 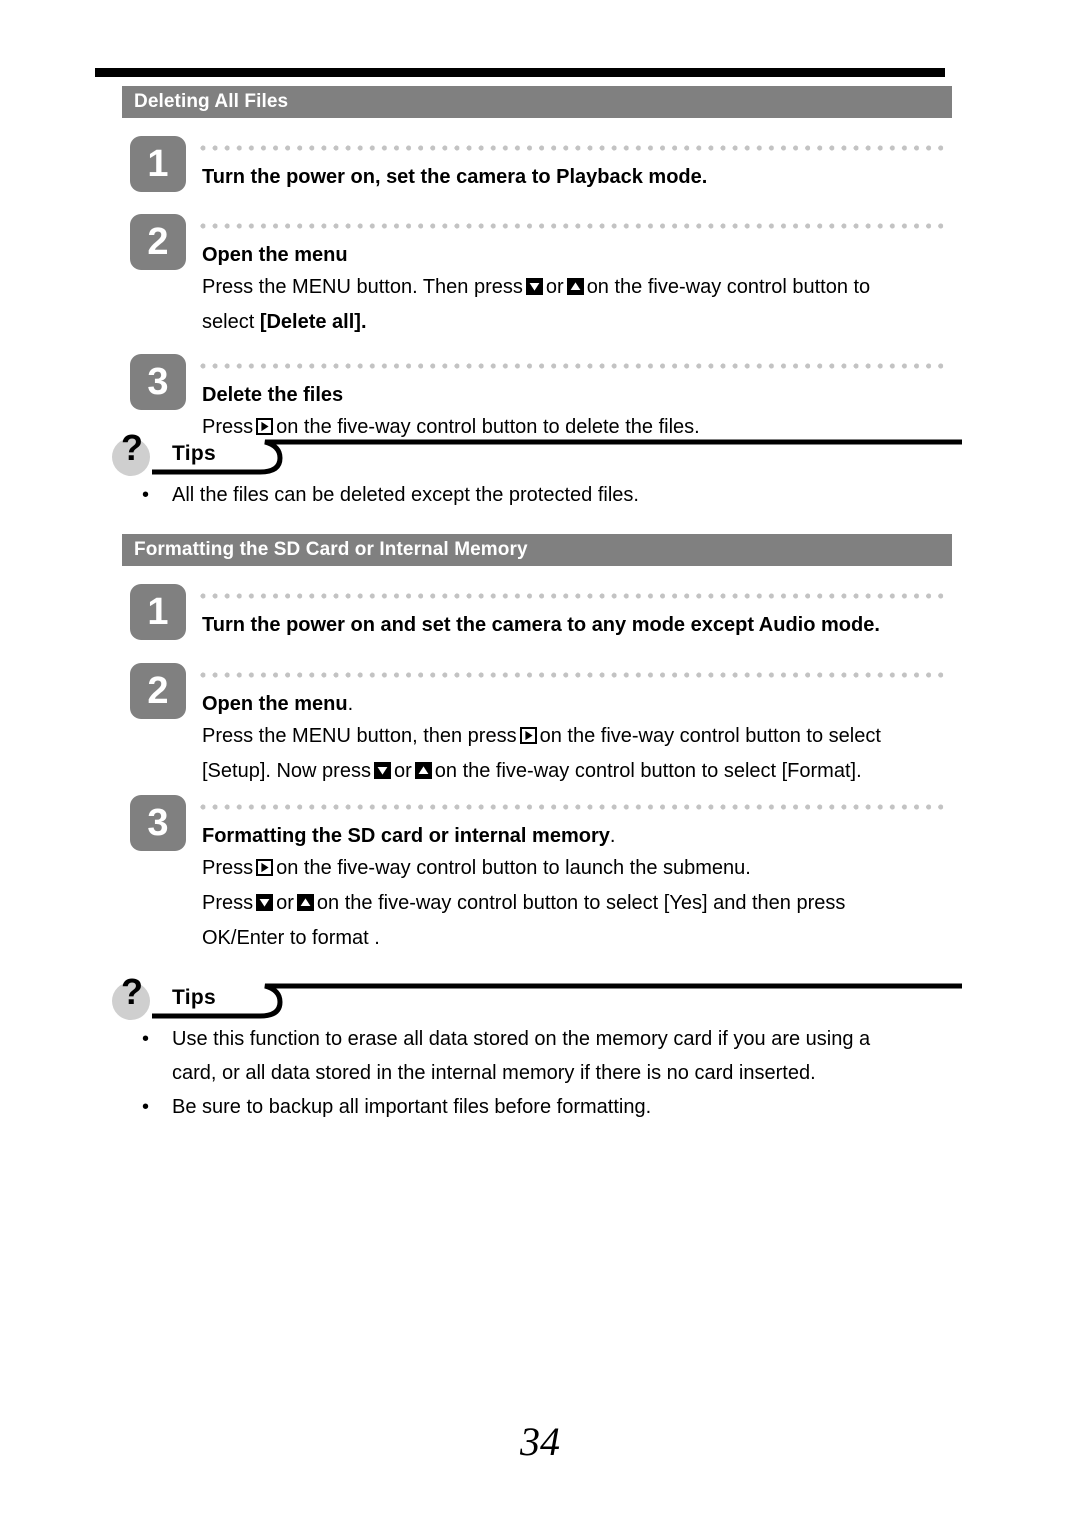 What do you see at coordinates (728, 287) in the screenshot?
I see `text-run: on the five-way control button to` at bounding box center [728, 287].